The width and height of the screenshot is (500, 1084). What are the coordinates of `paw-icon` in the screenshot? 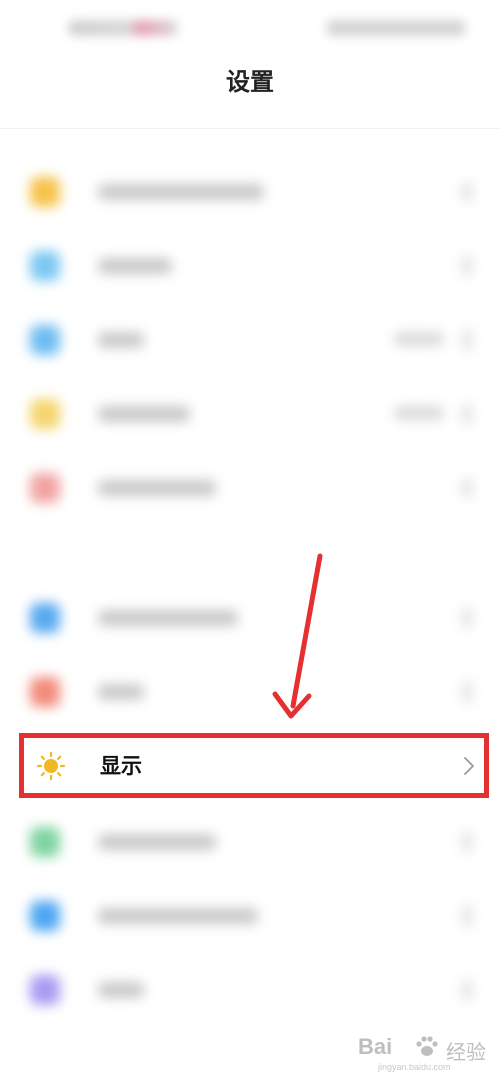 It's located at (427, 1046).